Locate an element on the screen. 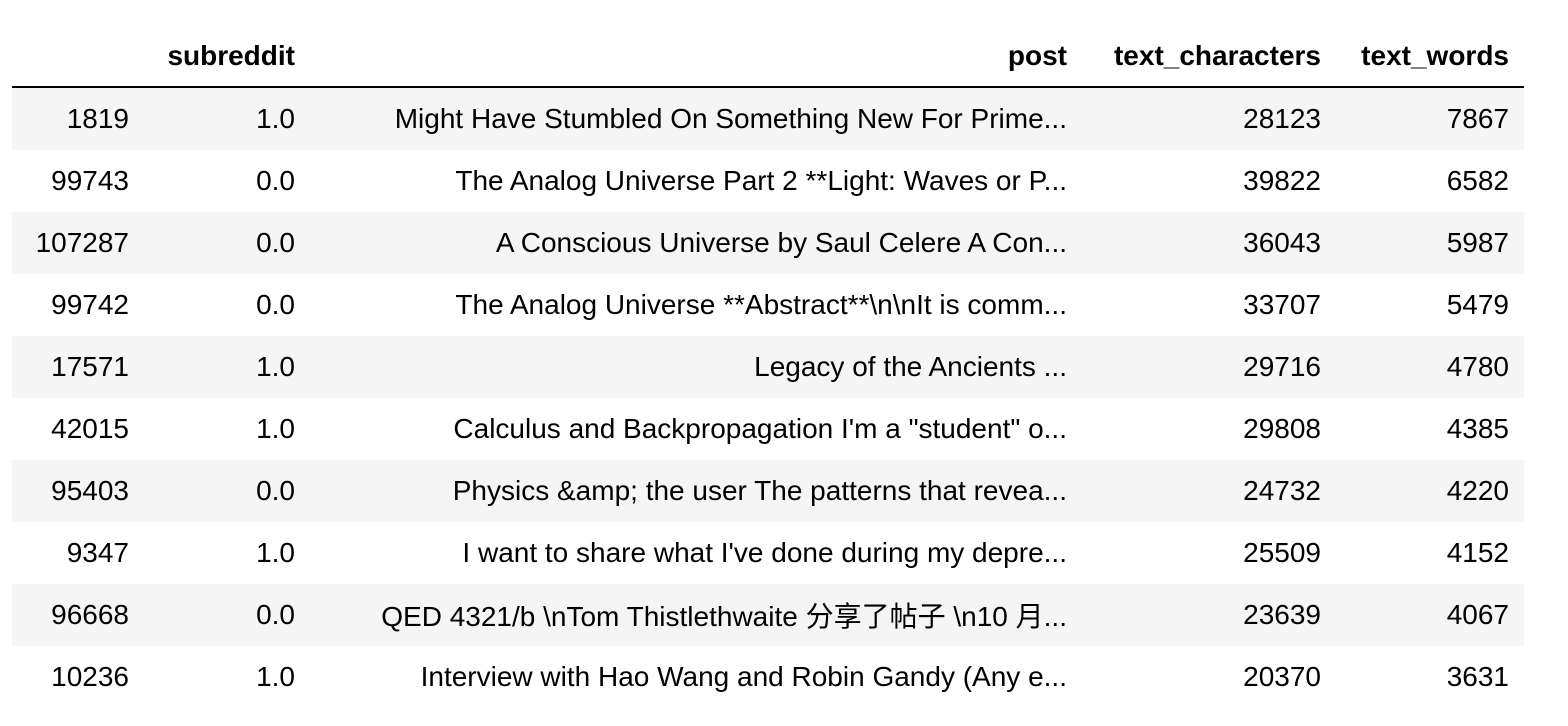  row-index: 99743 is located at coordinates (90, 180).